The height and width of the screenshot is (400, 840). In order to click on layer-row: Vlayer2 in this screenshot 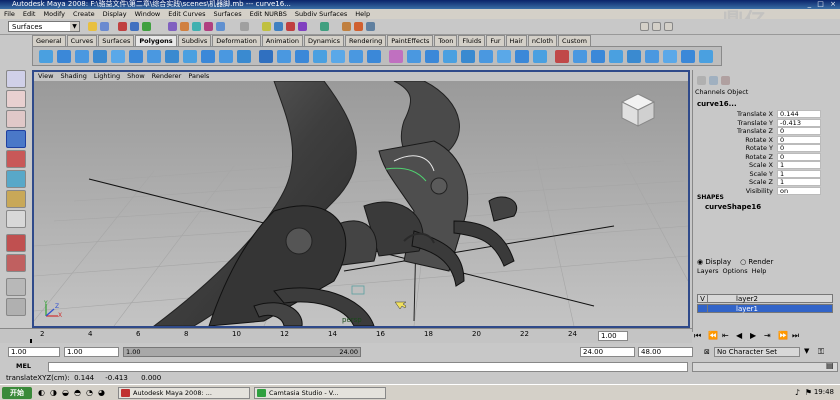, I will do `click(765, 298)`.